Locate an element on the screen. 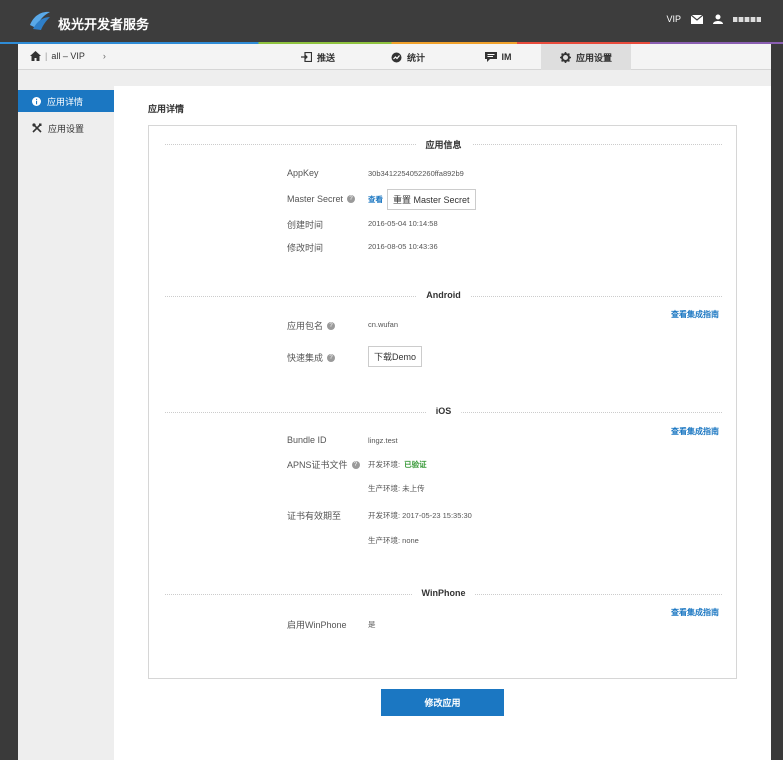 This screenshot has width=783, height=760. enable-winphone-value: 是 is located at coordinates (372, 624).